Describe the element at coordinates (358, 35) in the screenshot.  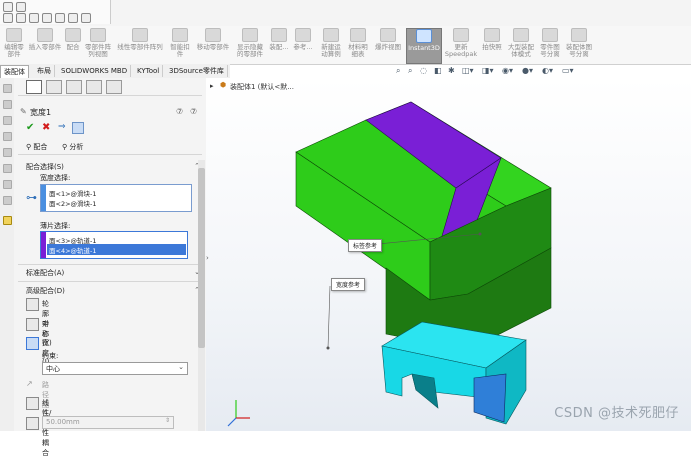
I see `bom-icon` at that location.